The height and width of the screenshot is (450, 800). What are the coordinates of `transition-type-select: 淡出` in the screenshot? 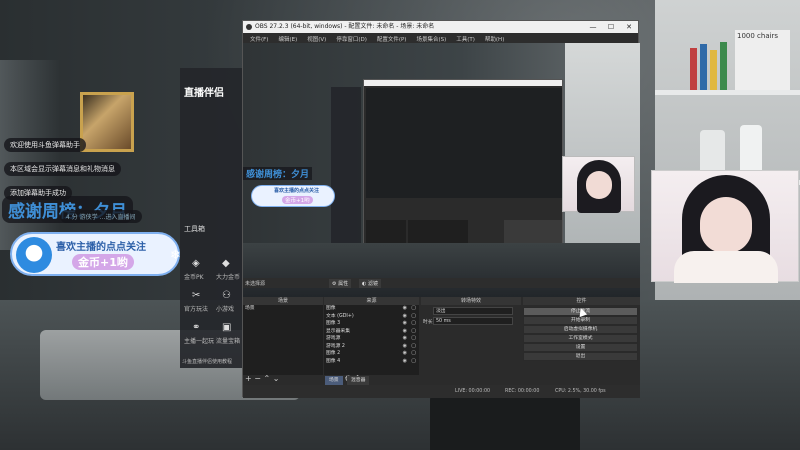 It's located at (473, 311).